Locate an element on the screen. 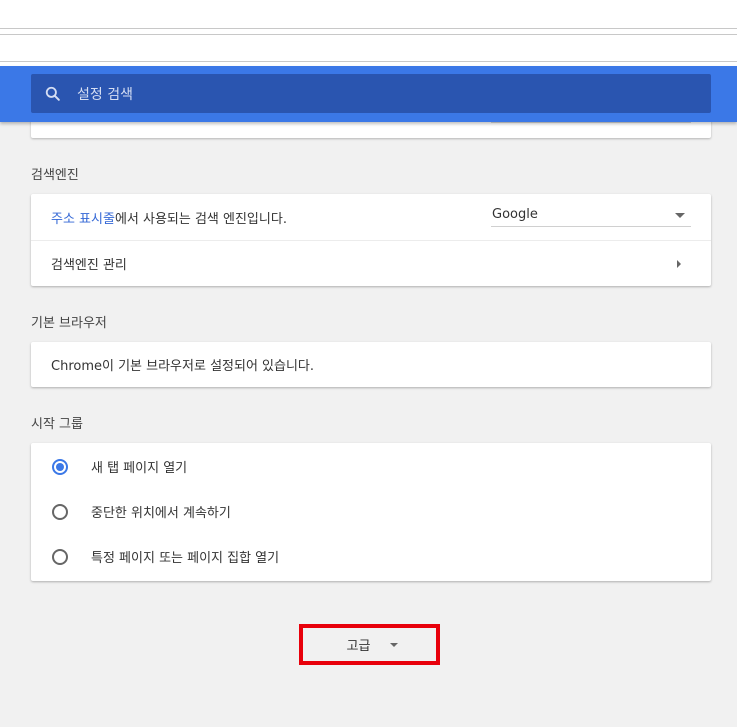 Image resolution: width=737 pixels, height=727 pixels. search-engine-description: 주소 표시줄에서 사용되는 검색 엔진입니다. is located at coordinates (169, 217).